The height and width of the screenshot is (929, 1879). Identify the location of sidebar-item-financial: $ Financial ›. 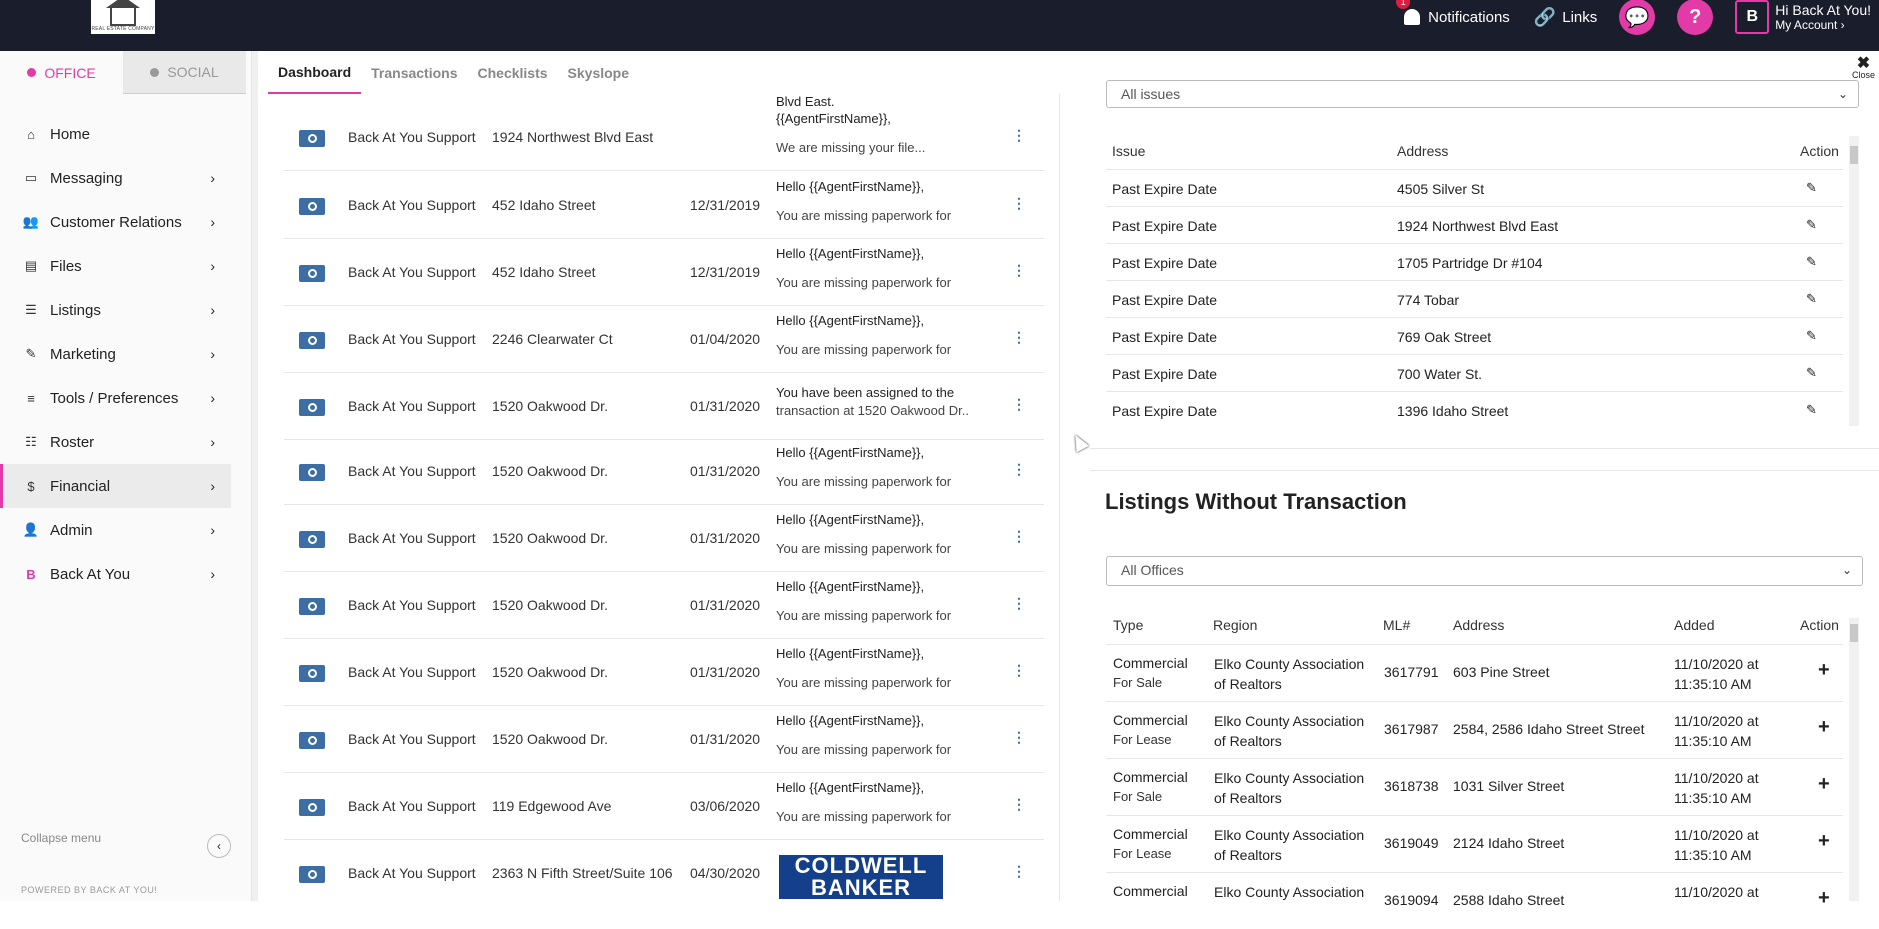
(115, 486).